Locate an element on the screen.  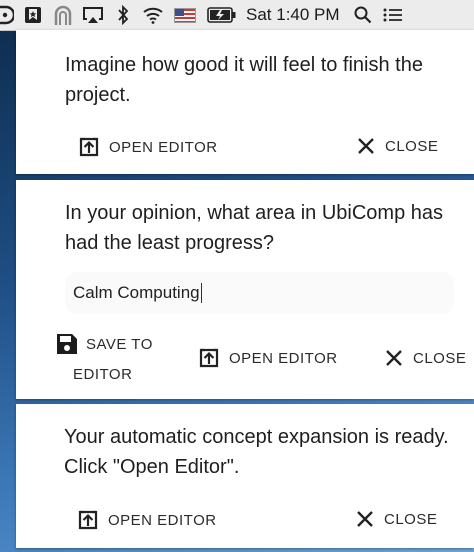
wifi-icon is located at coordinates (153, 15).